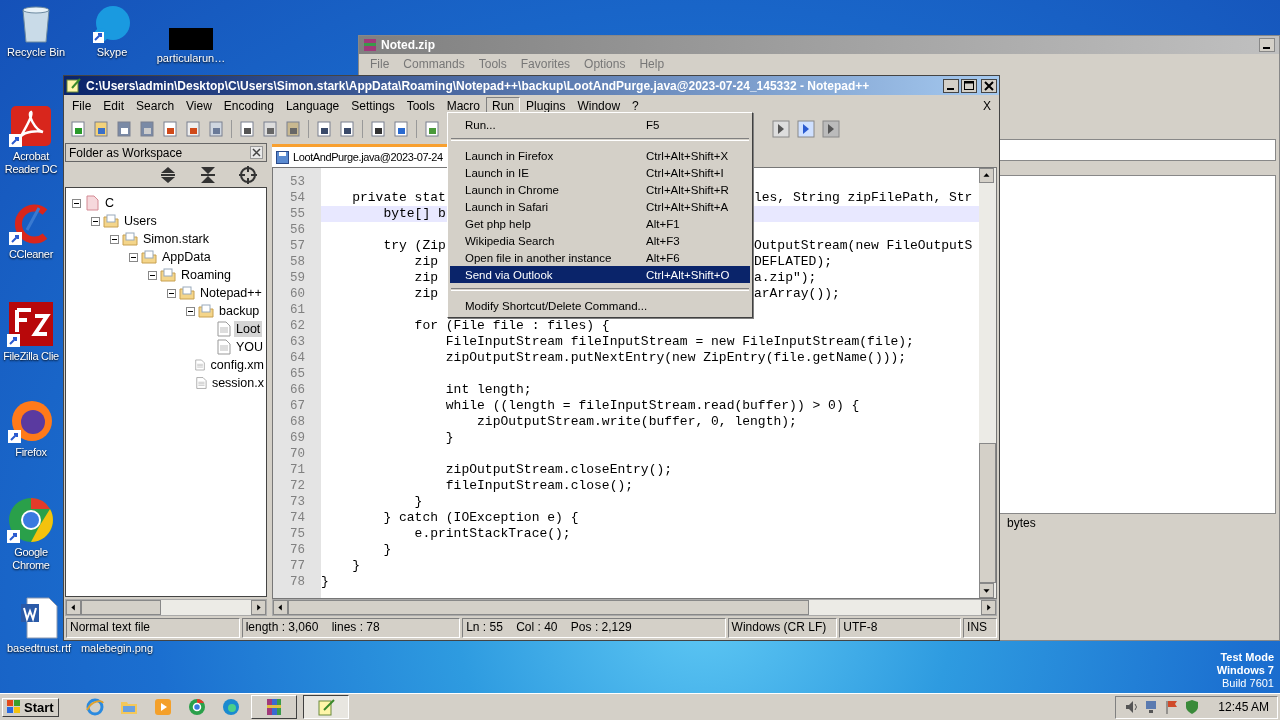 This screenshot has height=720, width=1280. Describe the element at coordinates (31, 324) in the screenshot. I see `ftp-app-icon` at that location.